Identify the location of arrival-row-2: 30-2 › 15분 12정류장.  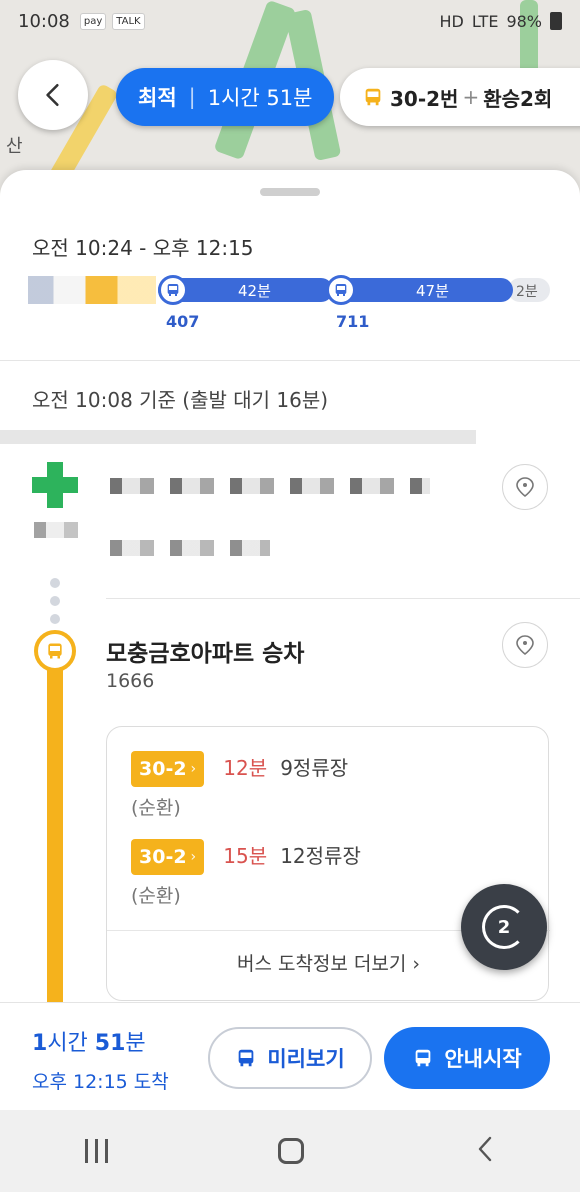
(246, 857).